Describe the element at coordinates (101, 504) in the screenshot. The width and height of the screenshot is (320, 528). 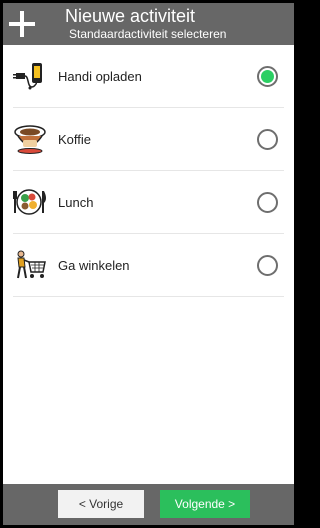
I see `previous-button: < Vorige` at that location.